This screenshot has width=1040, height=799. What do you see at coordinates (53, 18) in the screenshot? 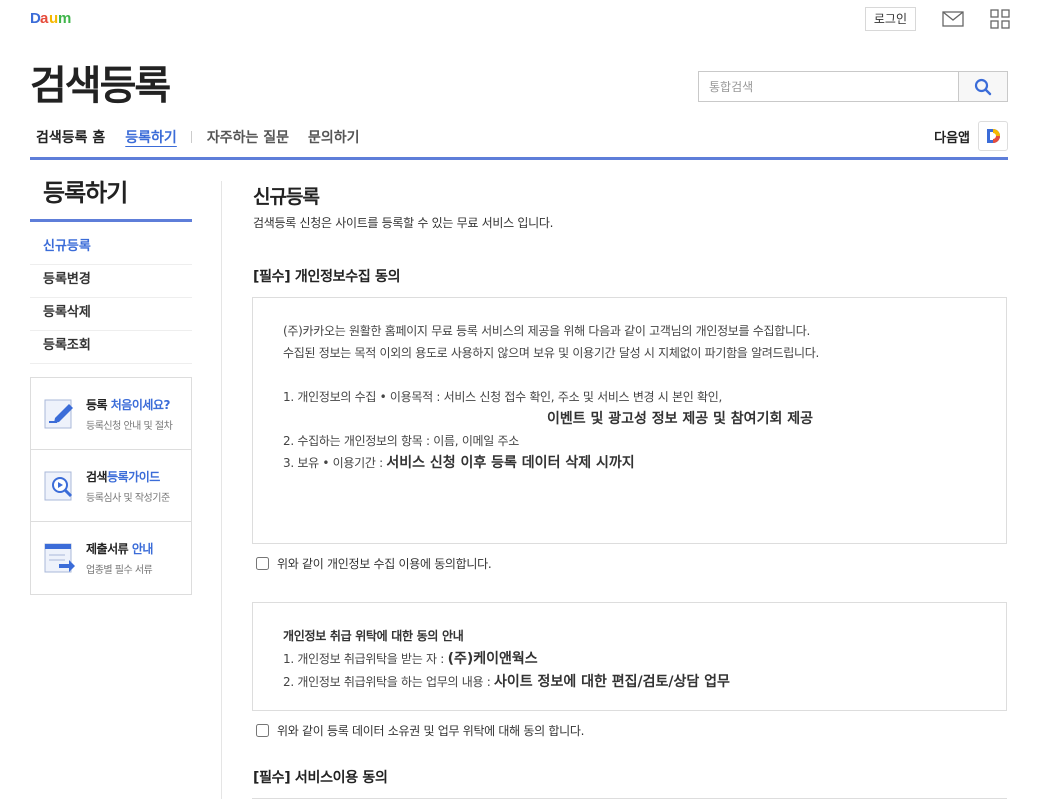
I see `svg-text: u` at bounding box center [53, 18].